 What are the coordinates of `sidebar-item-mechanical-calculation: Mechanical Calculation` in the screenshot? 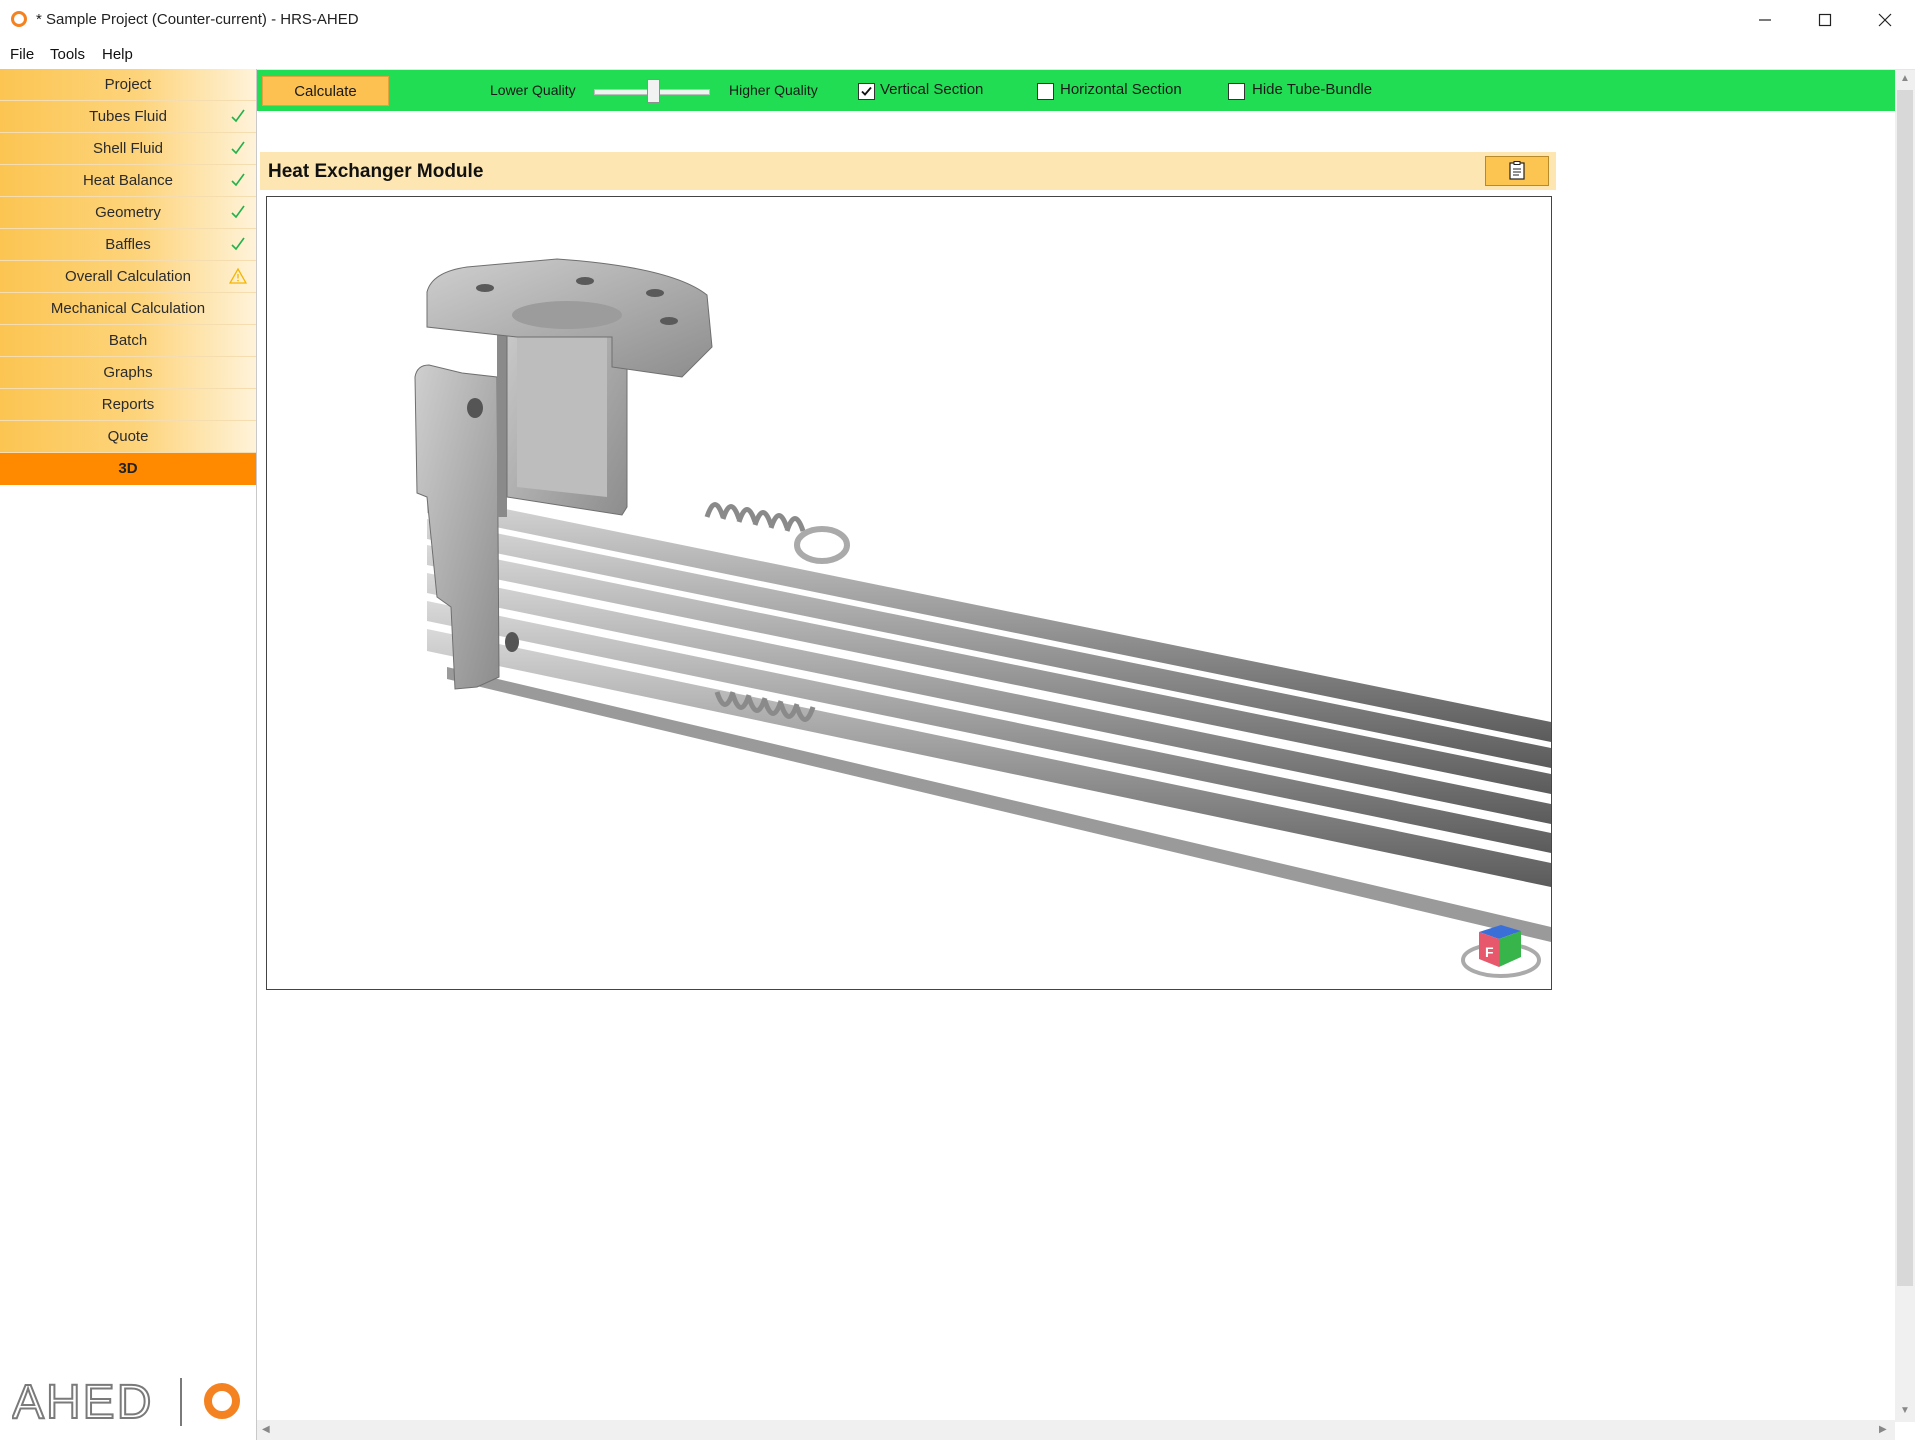 It's located at (128, 309).